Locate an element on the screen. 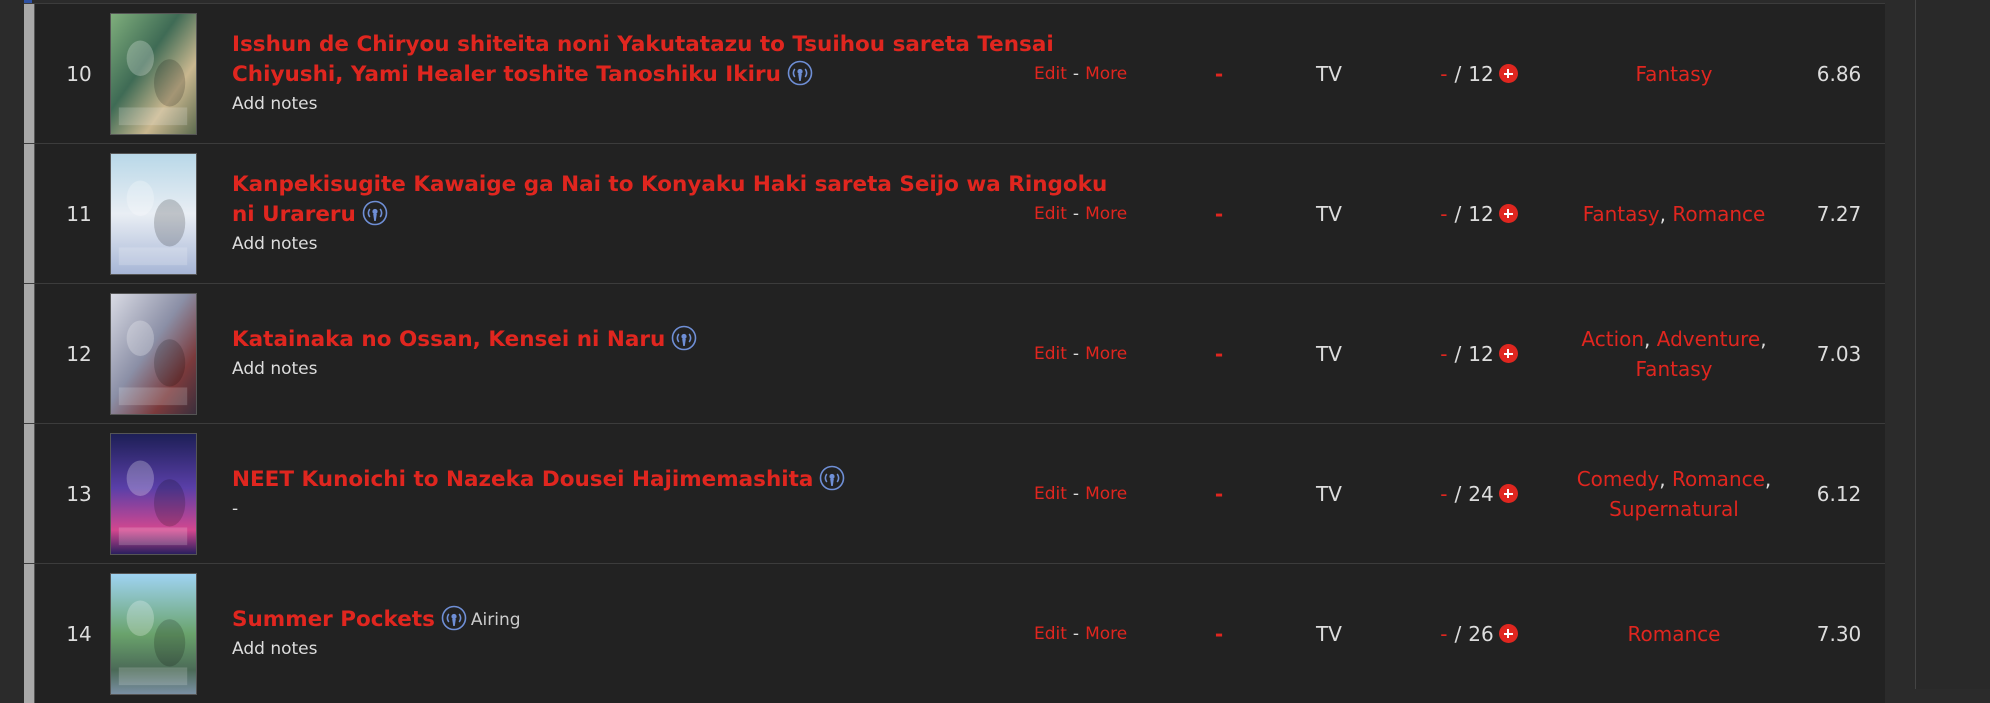  genre-cell: Action, Adventure, Fantasy is located at coordinates (1674, 353).